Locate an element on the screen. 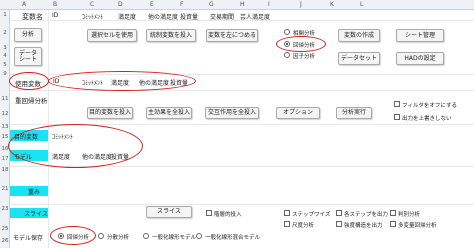 The image size is (474, 248). strength-structure-checkbox is located at coordinates (339, 224).